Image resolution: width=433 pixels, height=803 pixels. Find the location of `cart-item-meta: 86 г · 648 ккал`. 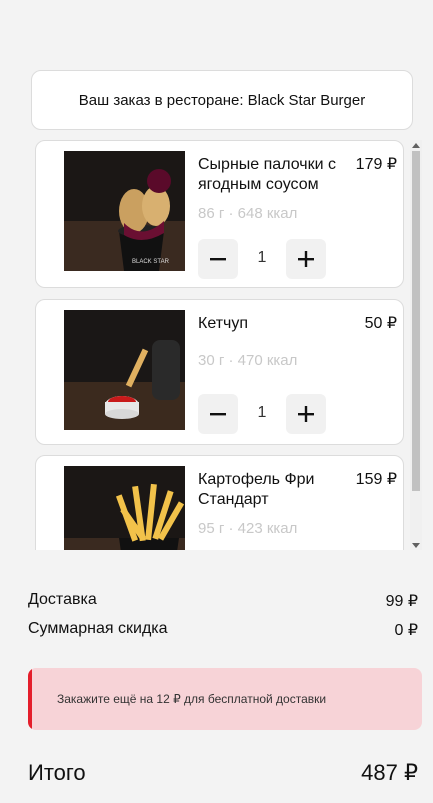

cart-item-meta: 86 г · 648 ккал is located at coordinates (248, 213).